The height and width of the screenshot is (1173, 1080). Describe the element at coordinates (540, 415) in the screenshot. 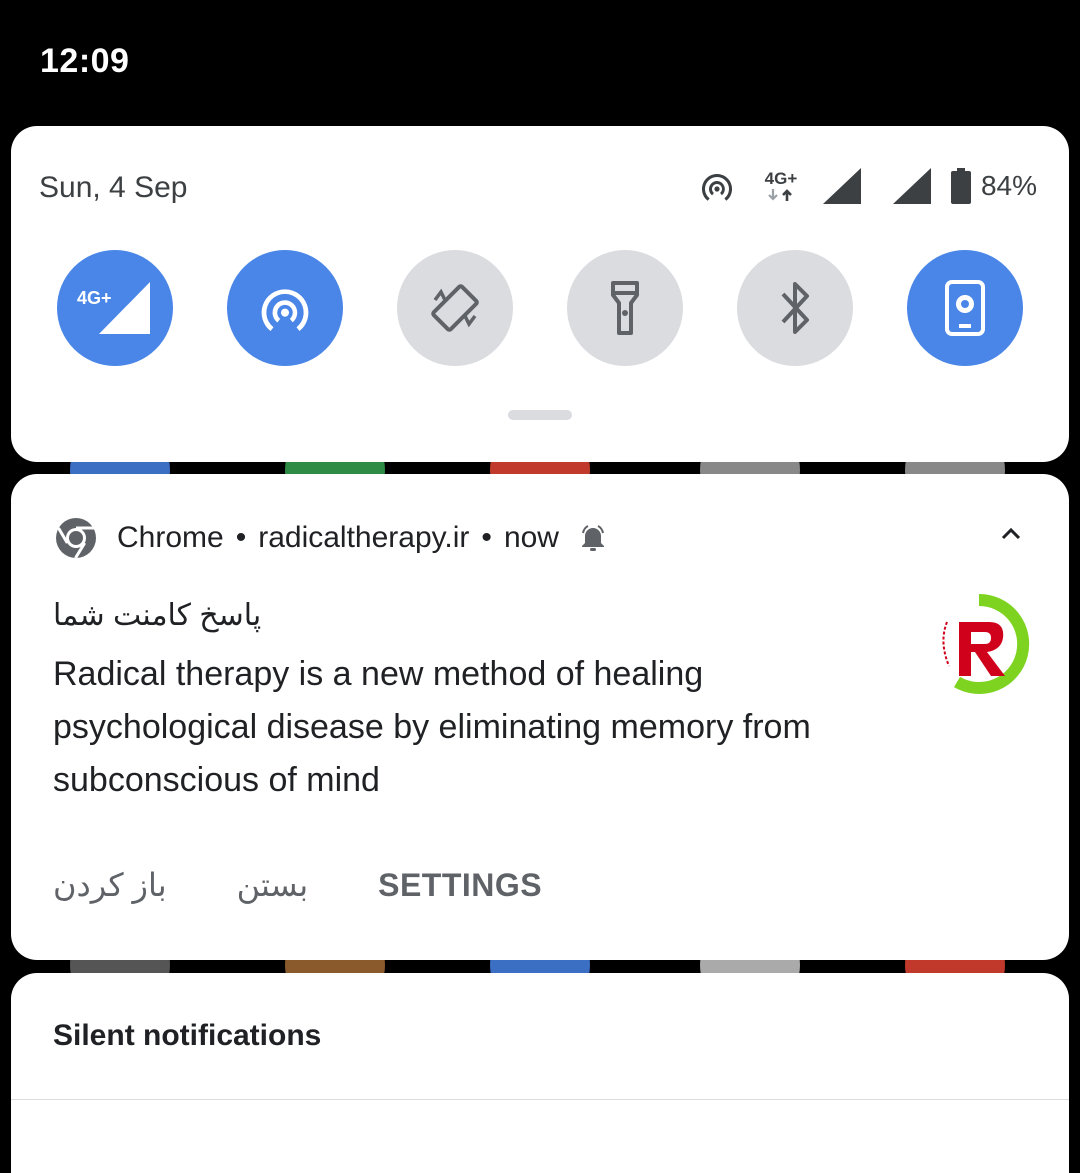

I see `expand-handle` at that location.